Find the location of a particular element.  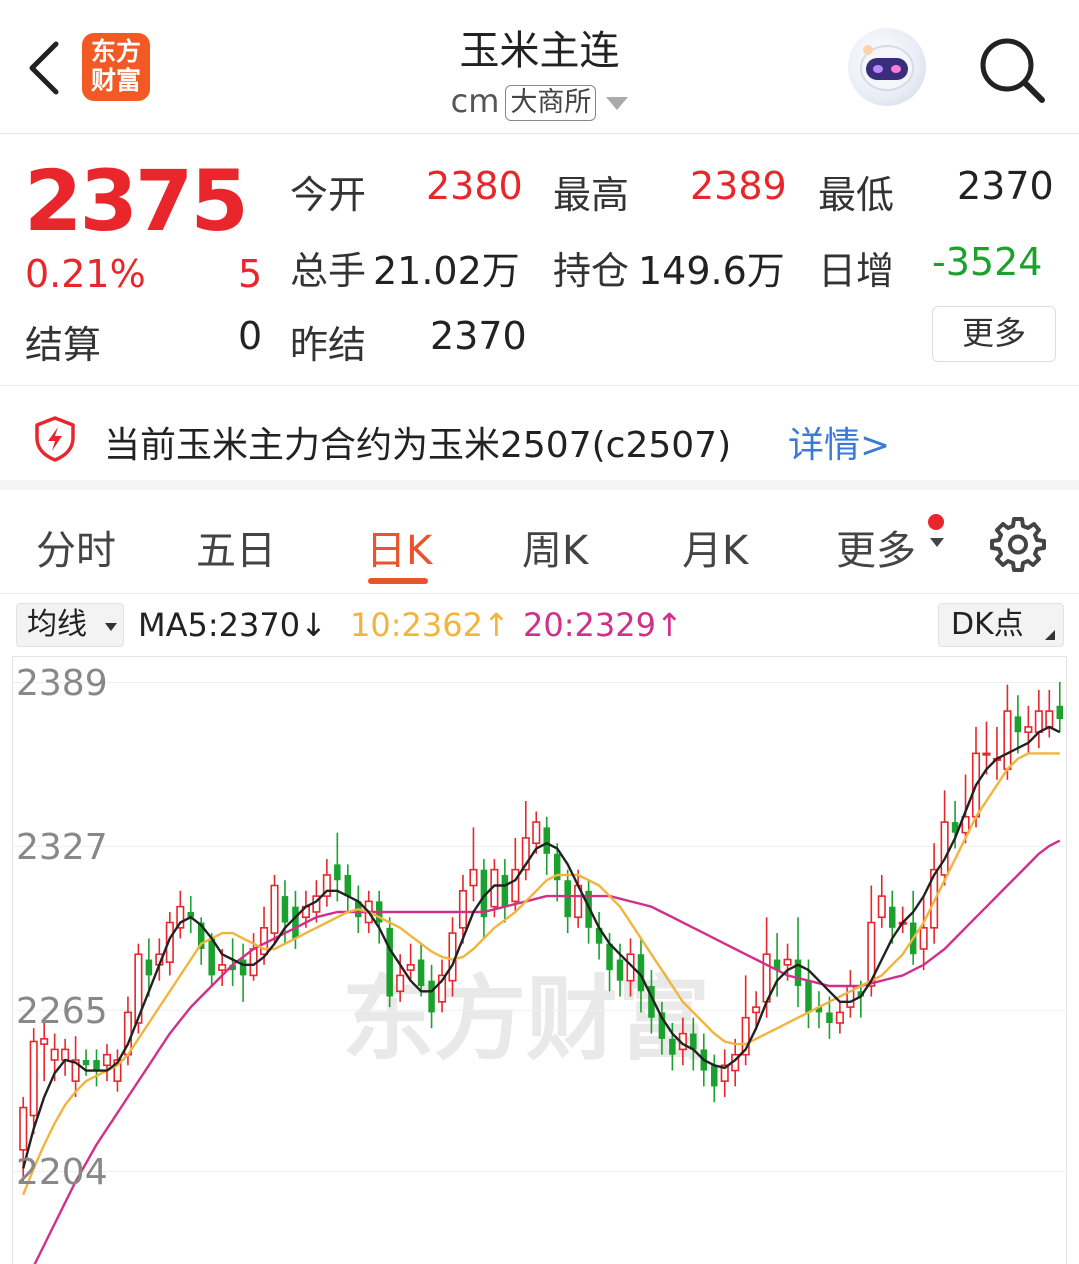

low-label: 最低 is located at coordinates (856, 195).